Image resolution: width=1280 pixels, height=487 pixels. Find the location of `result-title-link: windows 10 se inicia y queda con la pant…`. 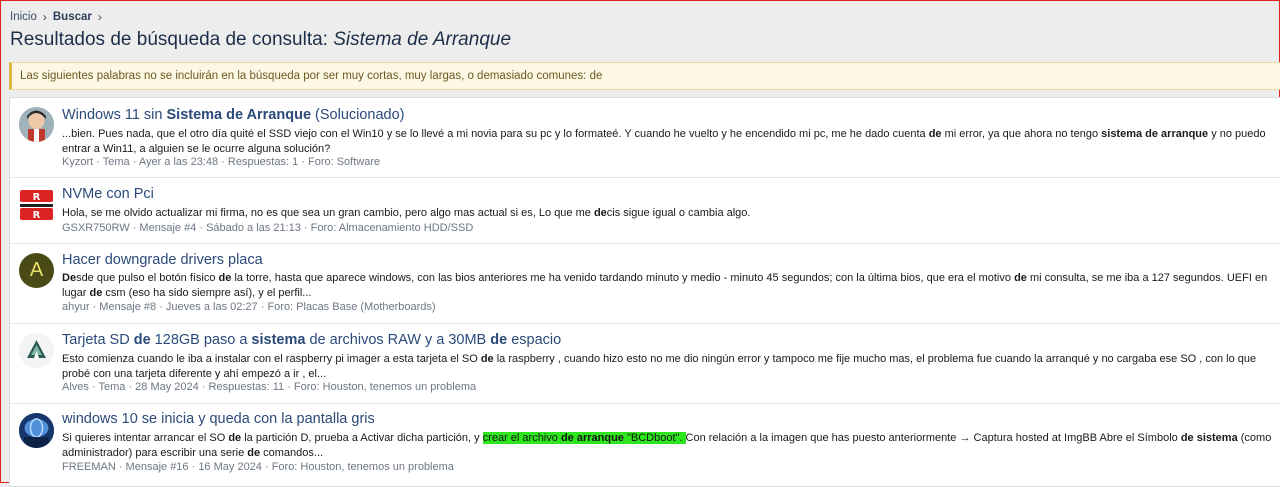

result-title-link: windows 10 se inicia y queda con la pant… is located at coordinates (218, 419).